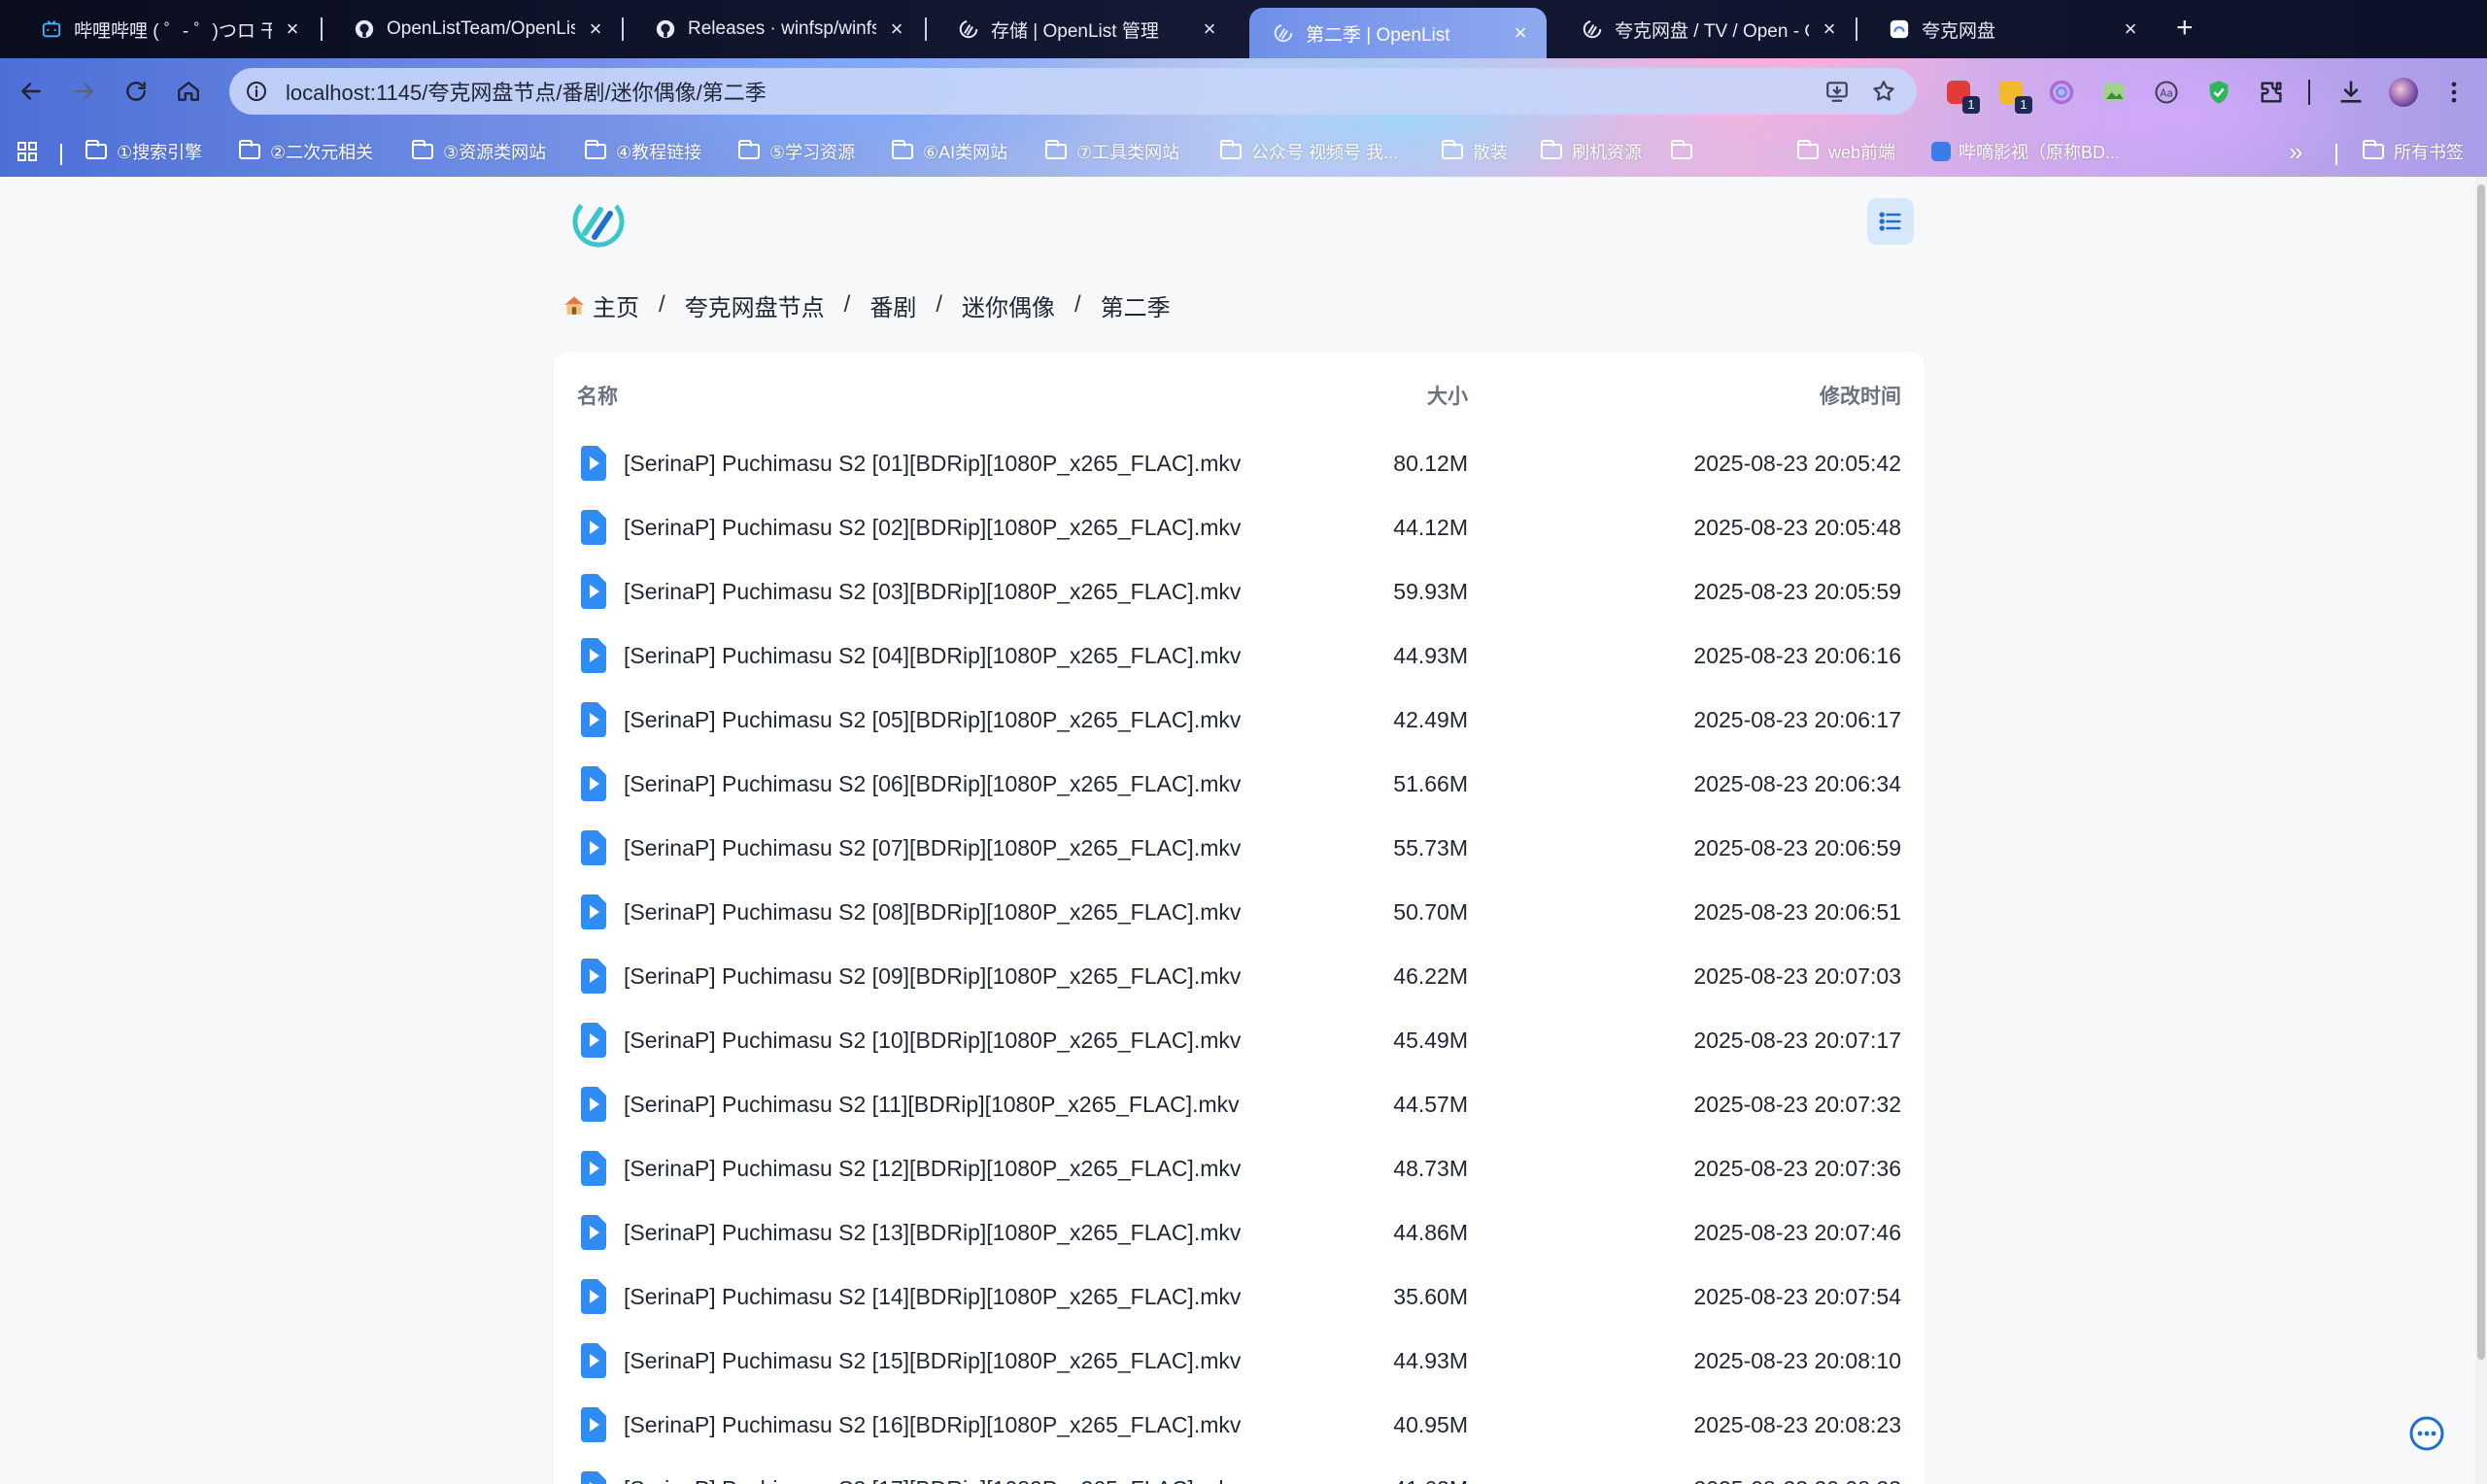 The height and width of the screenshot is (1484, 2487). I want to click on browser-tab: OpenListTeam/OpenList ×, so click(476, 29).